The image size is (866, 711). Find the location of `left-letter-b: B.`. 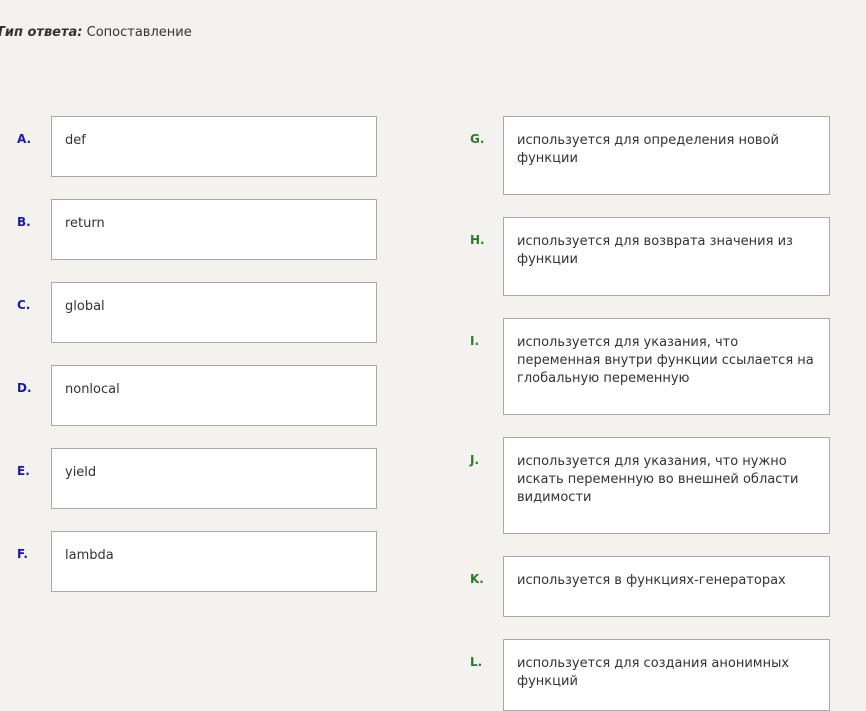

left-letter-b: B. is located at coordinates (24, 222).